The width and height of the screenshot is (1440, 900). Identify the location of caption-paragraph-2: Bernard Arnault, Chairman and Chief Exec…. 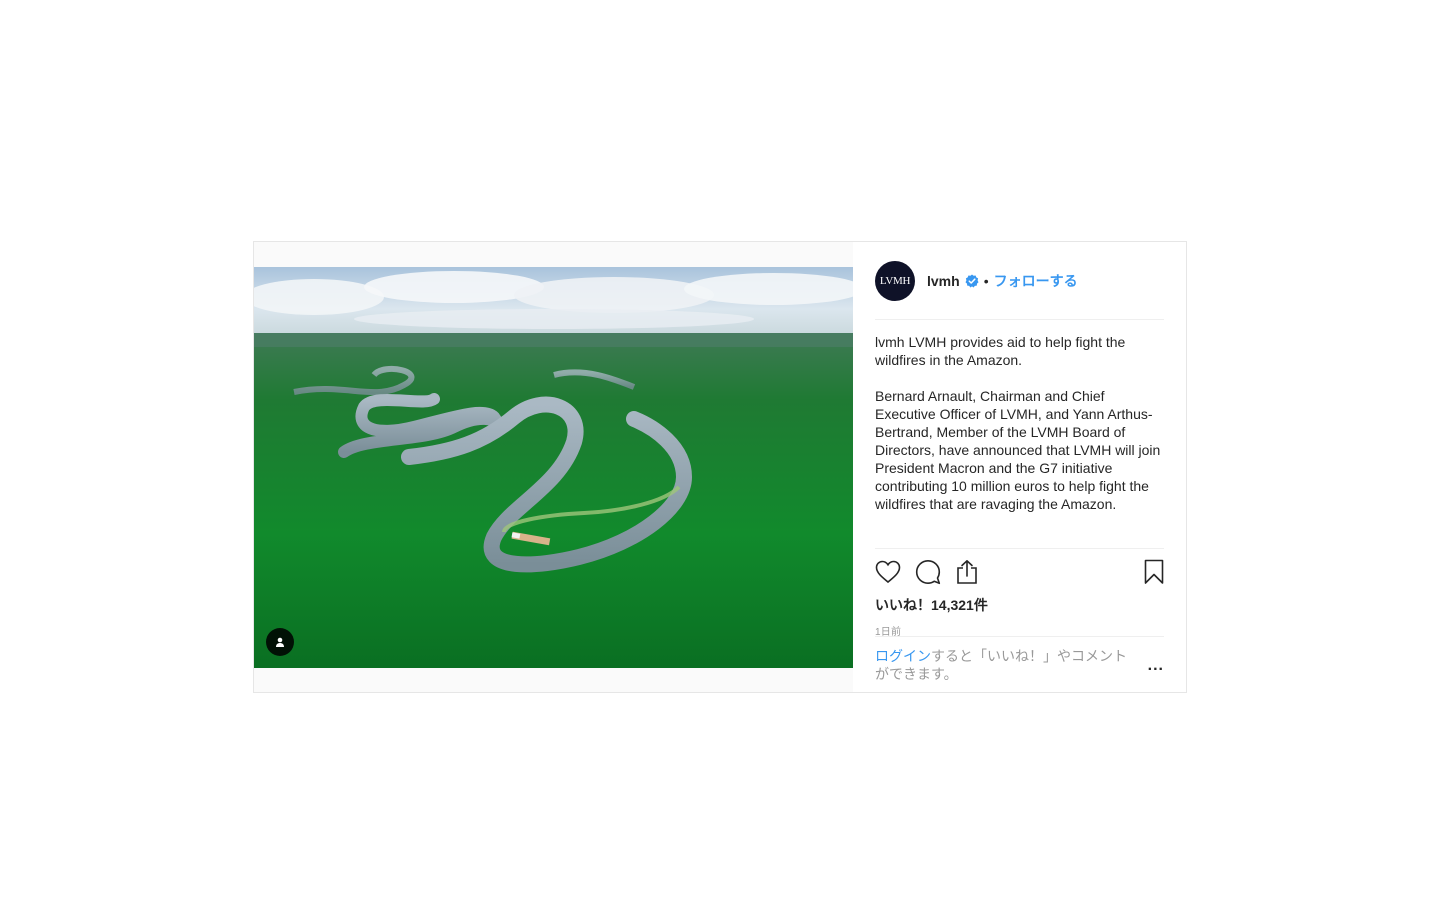
(1018, 450).